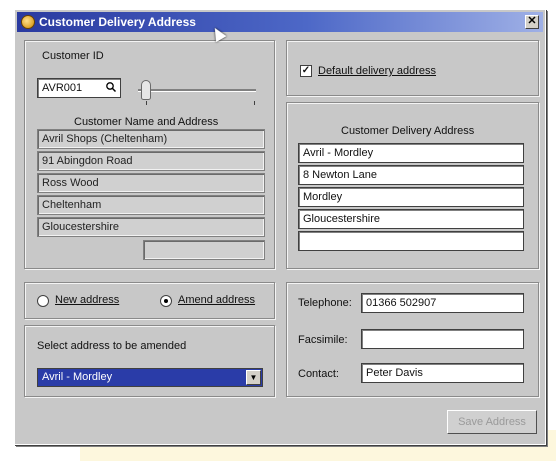 This screenshot has height=461, width=556. I want to click on address-line-2: 91 Abingdon Road, so click(151, 161).